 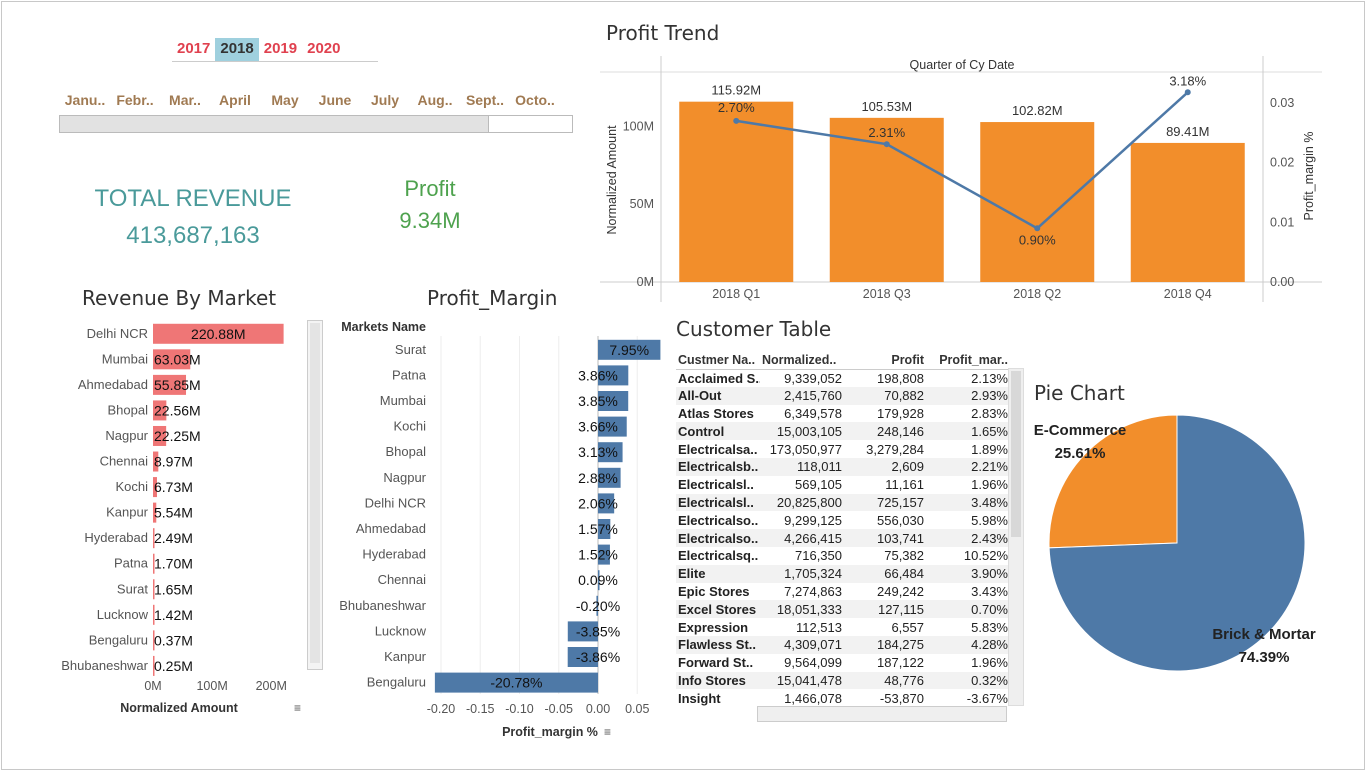 What do you see at coordinates (843, 414) in the screenshot?
I see `table-row: Atlas Stores 6,349,578 179,928 2.83%` at bounding box center [843, 414].